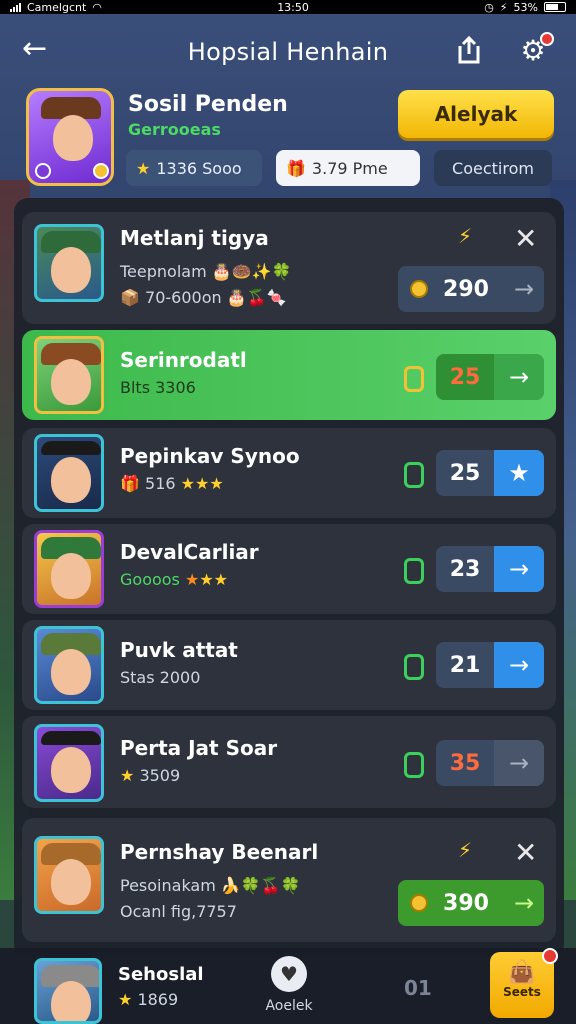 The width and height of the screenshot is (576, 1024). Describe the element at coordinates (174, 579) in the screenshot. I see `player-subtitle: Goooos ★★★` at that location.